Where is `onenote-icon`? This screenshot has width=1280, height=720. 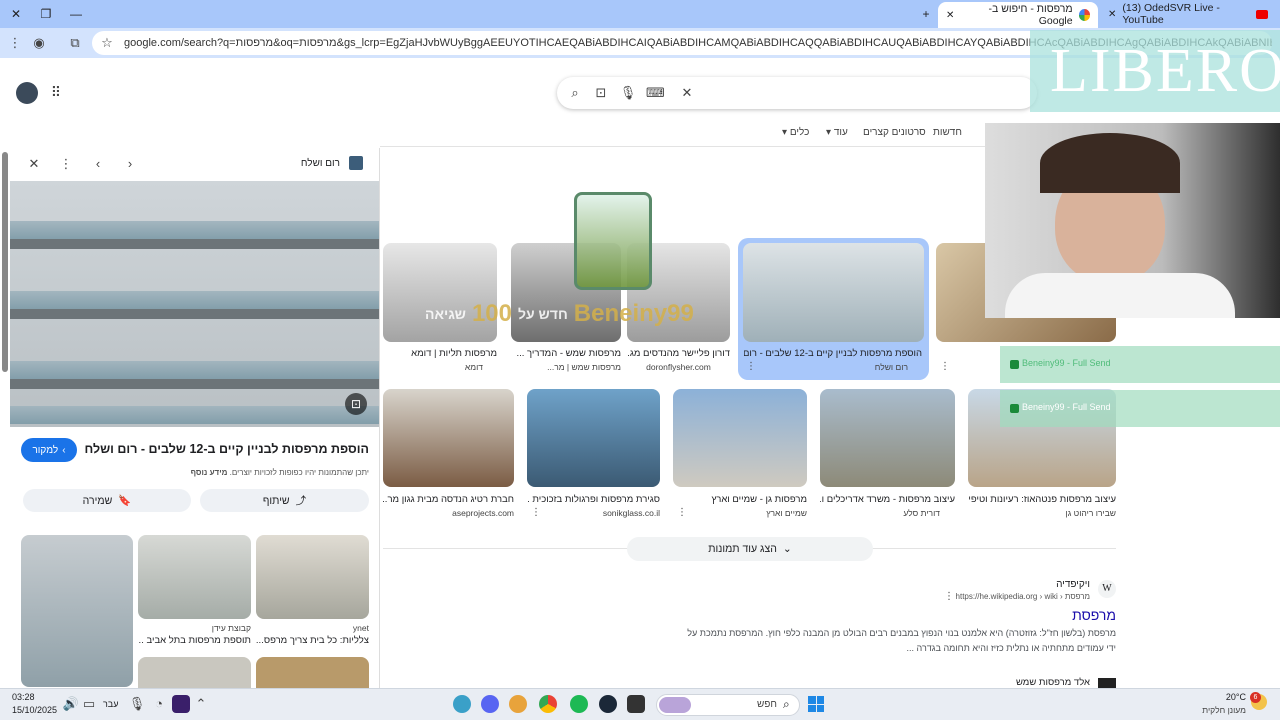 onenote-icon is located at coordinates (181, 704).